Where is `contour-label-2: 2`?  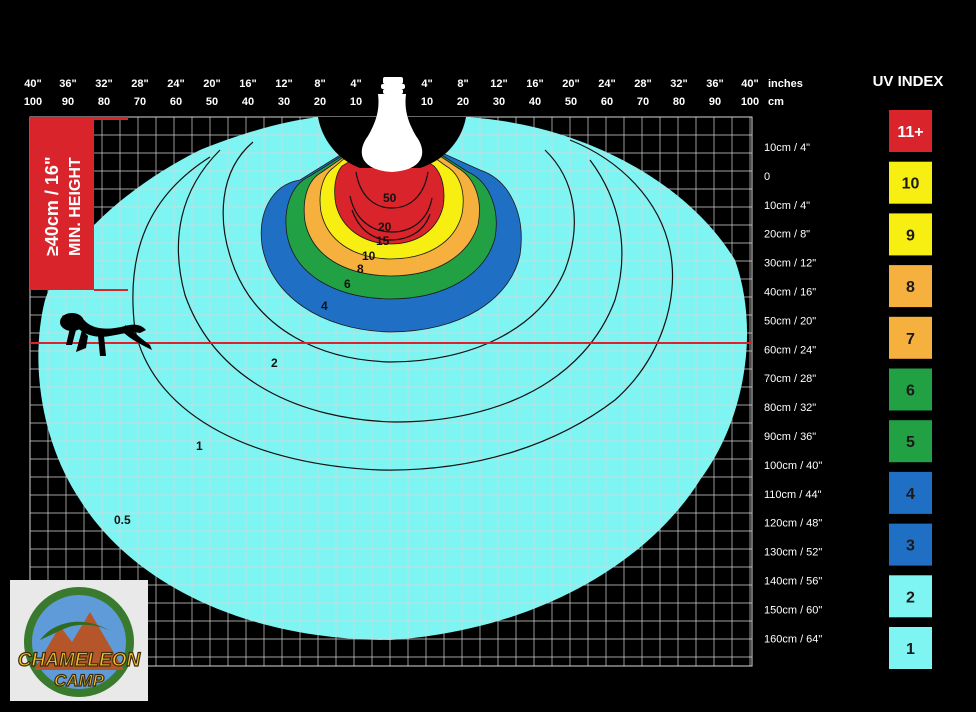 contour-label-2: 2 is located at coordinates (274, 363).